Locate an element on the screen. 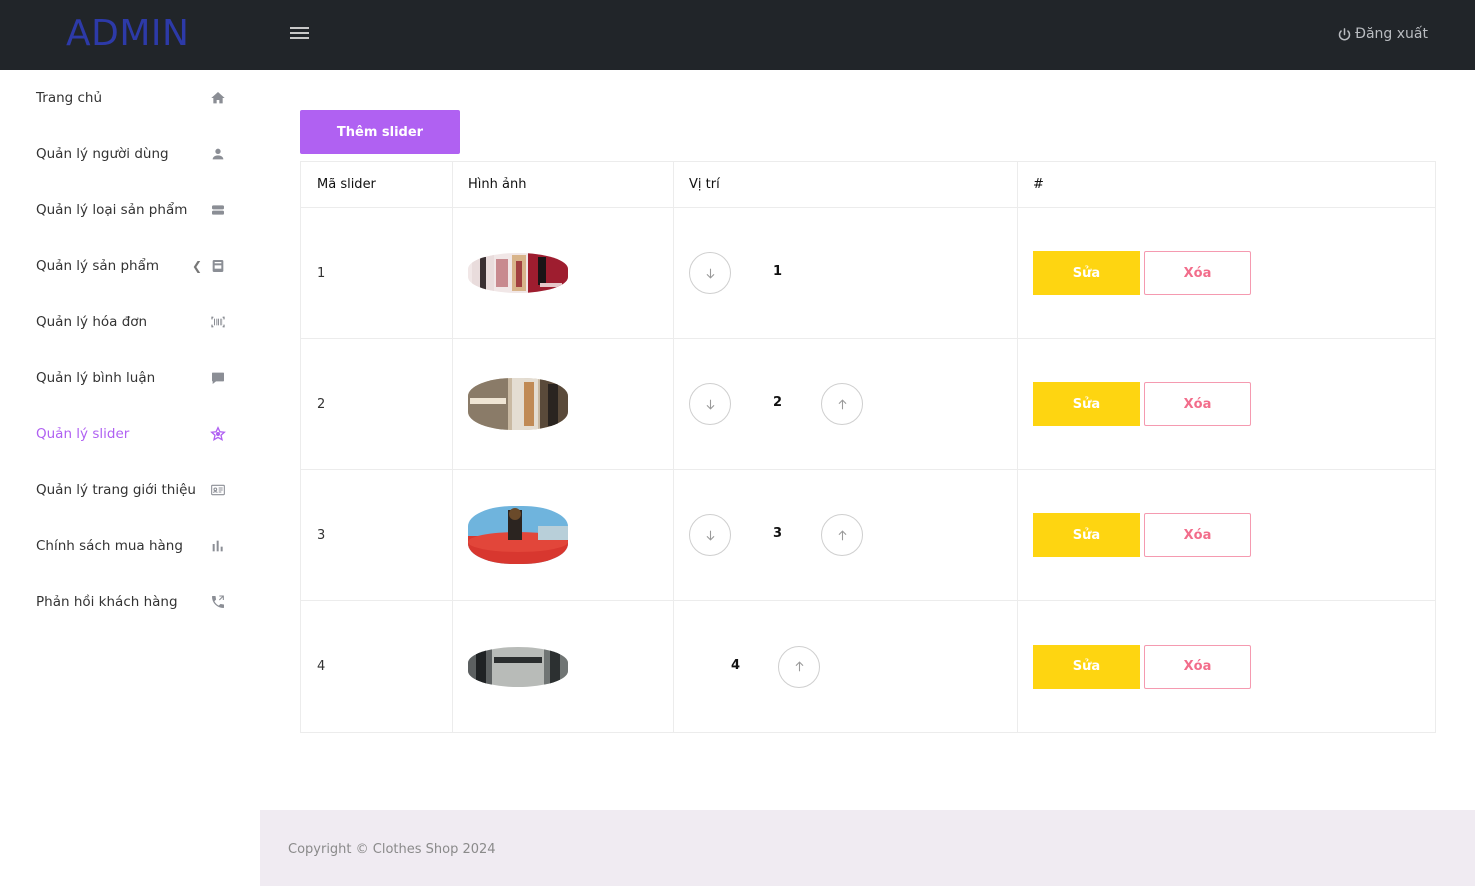  table-header-row: Mã slider Hình ảnh Vị trí # is located at coordinates (868, 185).